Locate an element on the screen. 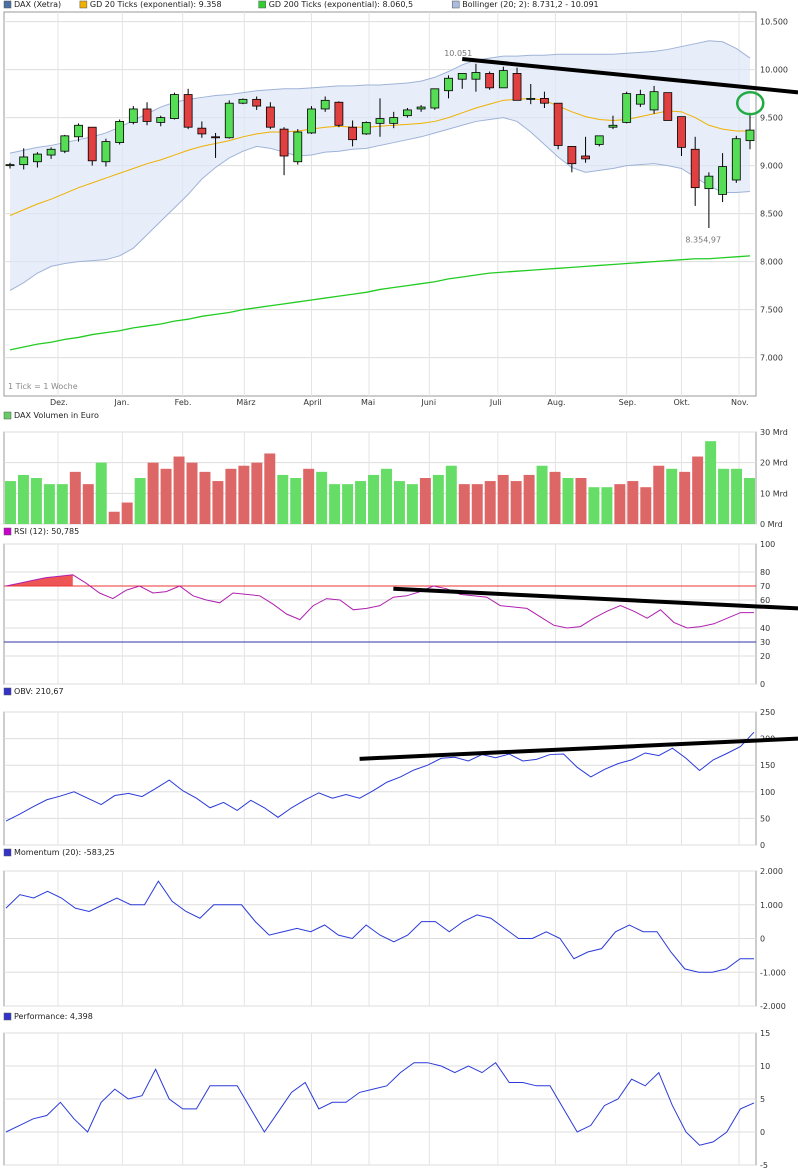 The image size is (798, 1176). legend-label: DAX Volumen in Euro is located at coordinates (56, 415).